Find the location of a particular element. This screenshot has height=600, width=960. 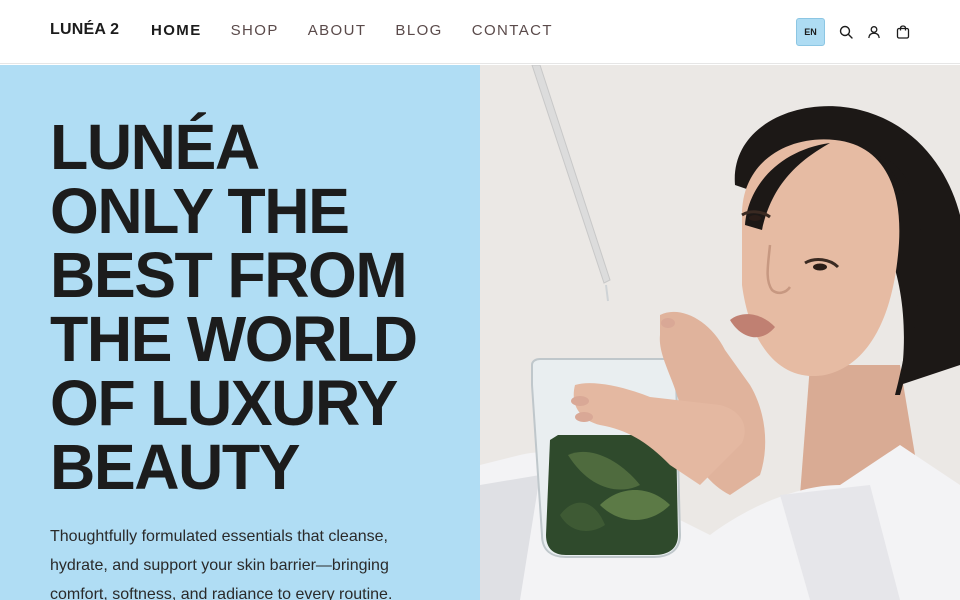

hero-title-line: BEAUTY is located at coordinates (175, 467).